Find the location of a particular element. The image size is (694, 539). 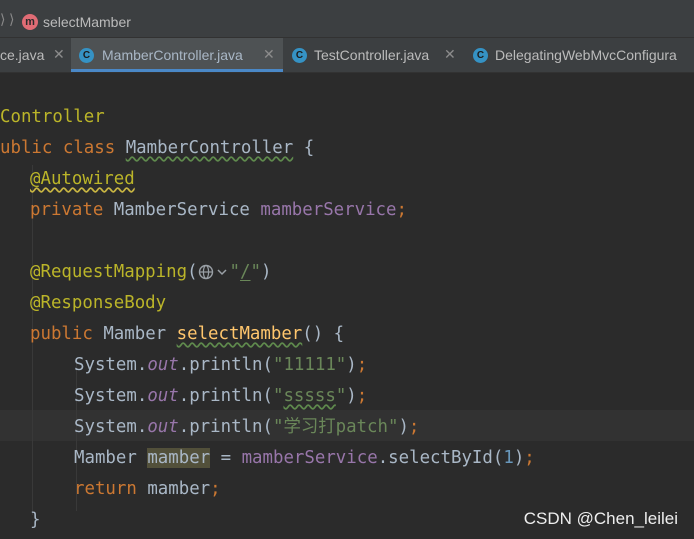

code-line: ublic class MamberController { is located at coordinates (157, 148).